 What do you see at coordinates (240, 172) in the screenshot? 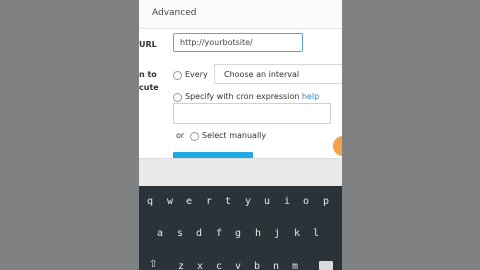
I see `keyboard-suggestion-strip` at bounding box center [240, 172].